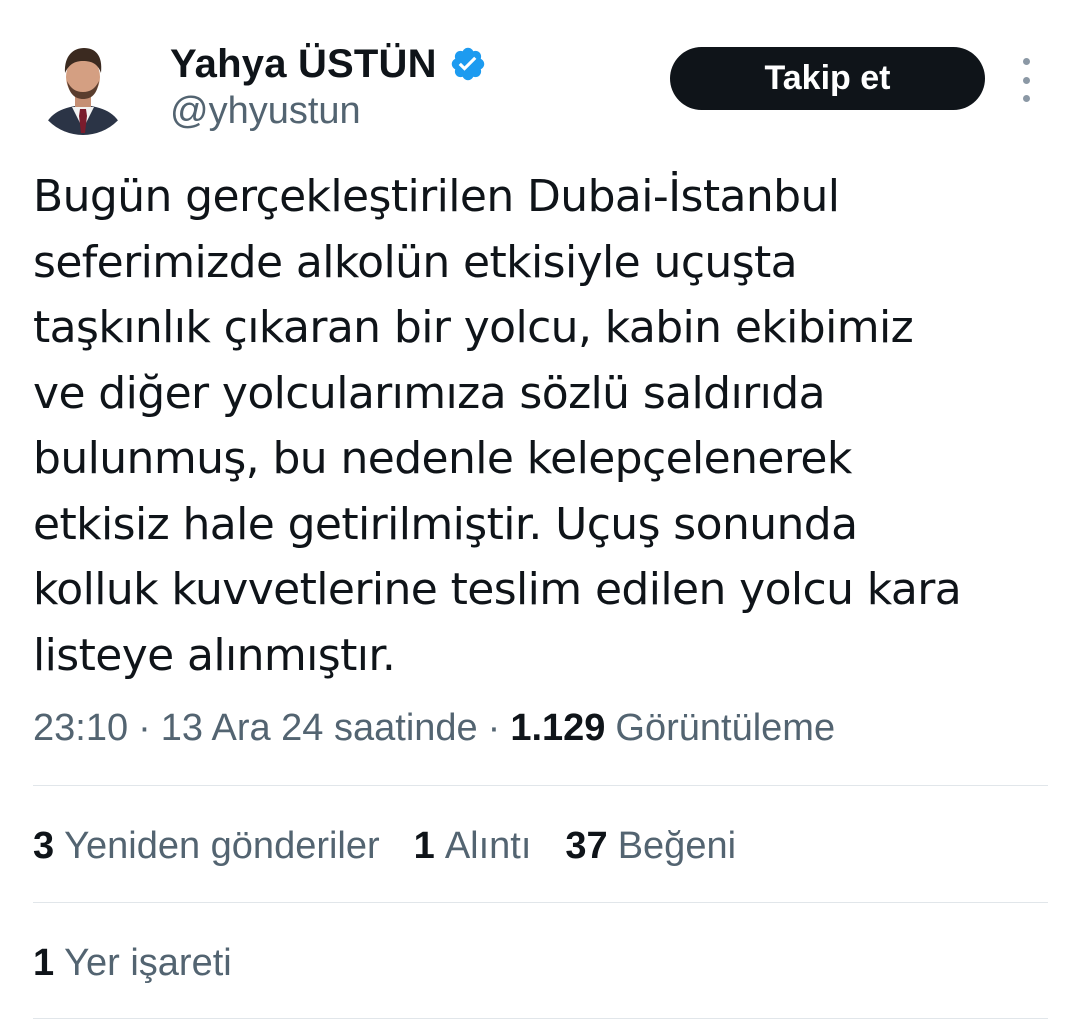 Image resolution: width=1080 pixels, height=1027 pixels. What do you see at coordinates (148, 962) in the screenshot?
I see `bookmarks-label: Yer işareti` at bounding box center [148, 962].